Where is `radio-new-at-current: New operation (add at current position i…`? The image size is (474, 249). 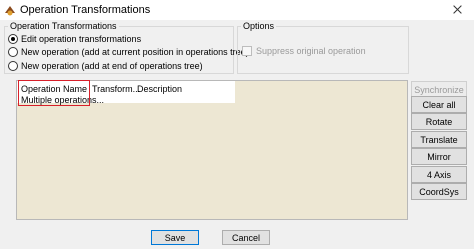
radio-new-at-current: New operation (add at current position i… is located at coordinates (128, 52).